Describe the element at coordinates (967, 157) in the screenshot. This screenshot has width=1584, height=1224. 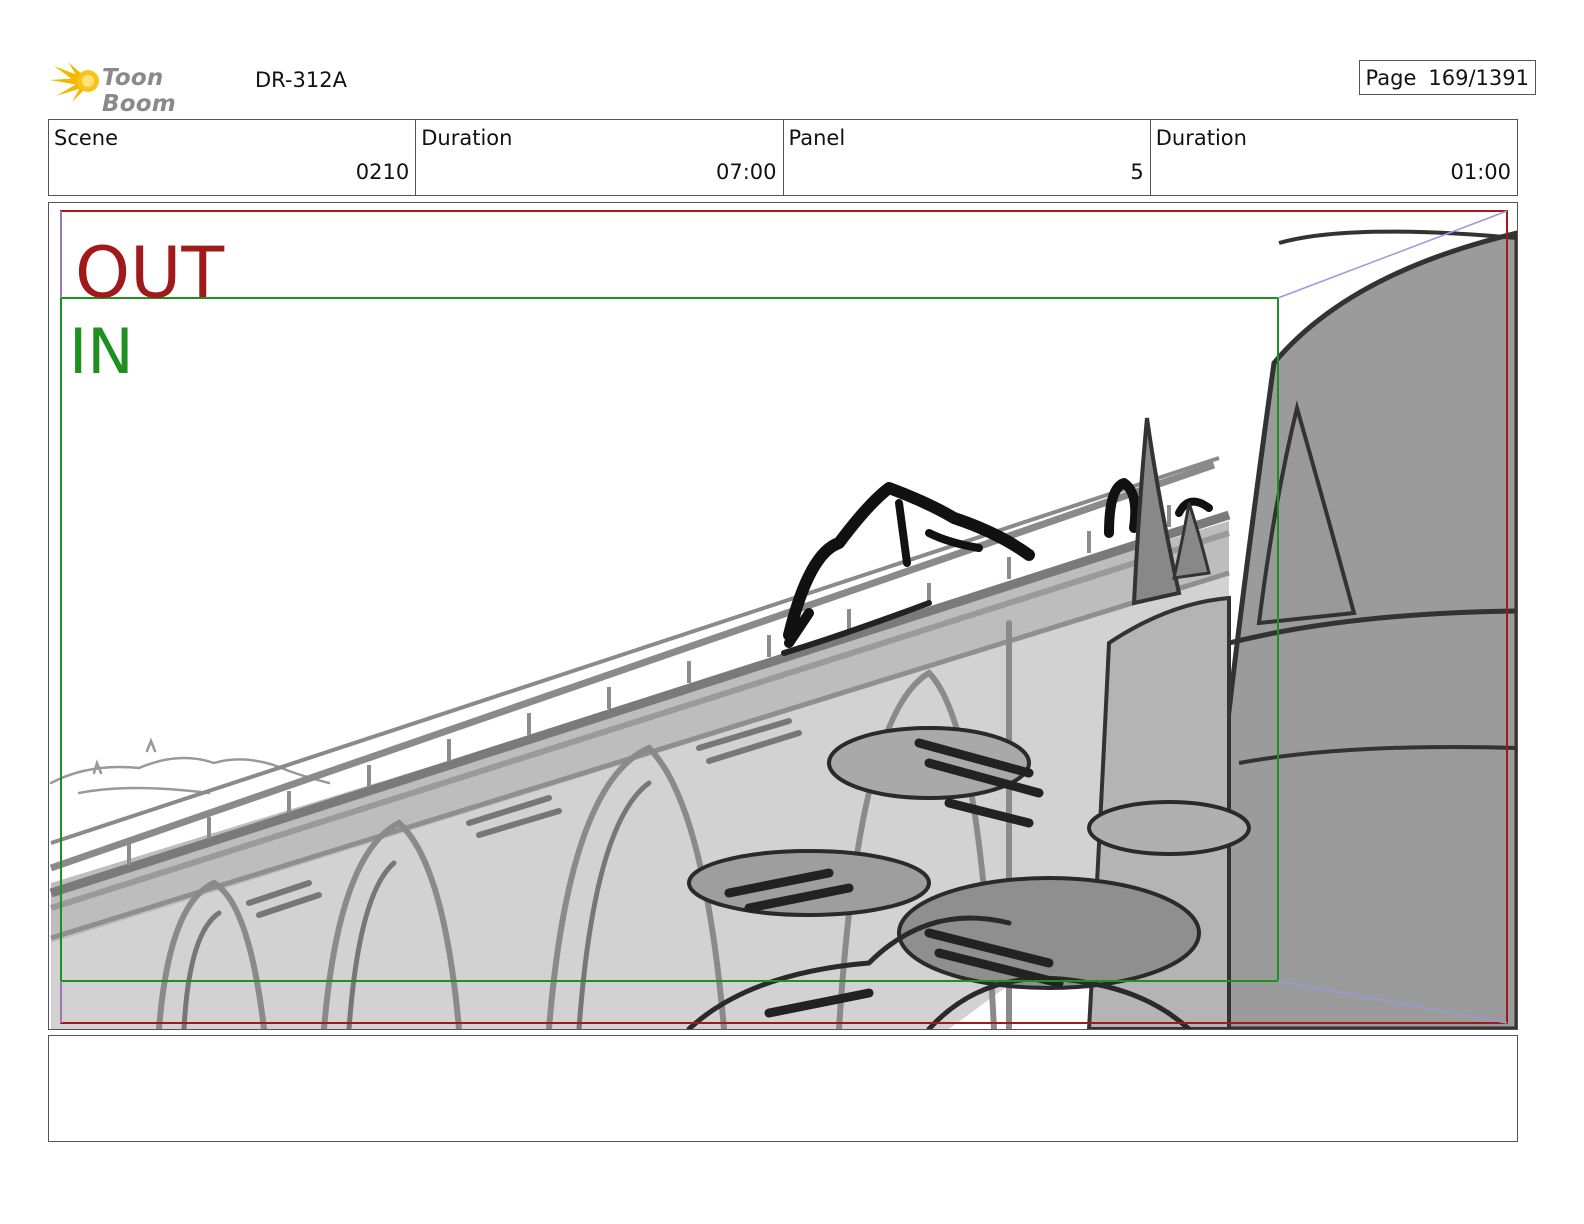
I see `panel-cell: Panel 5` at that location.